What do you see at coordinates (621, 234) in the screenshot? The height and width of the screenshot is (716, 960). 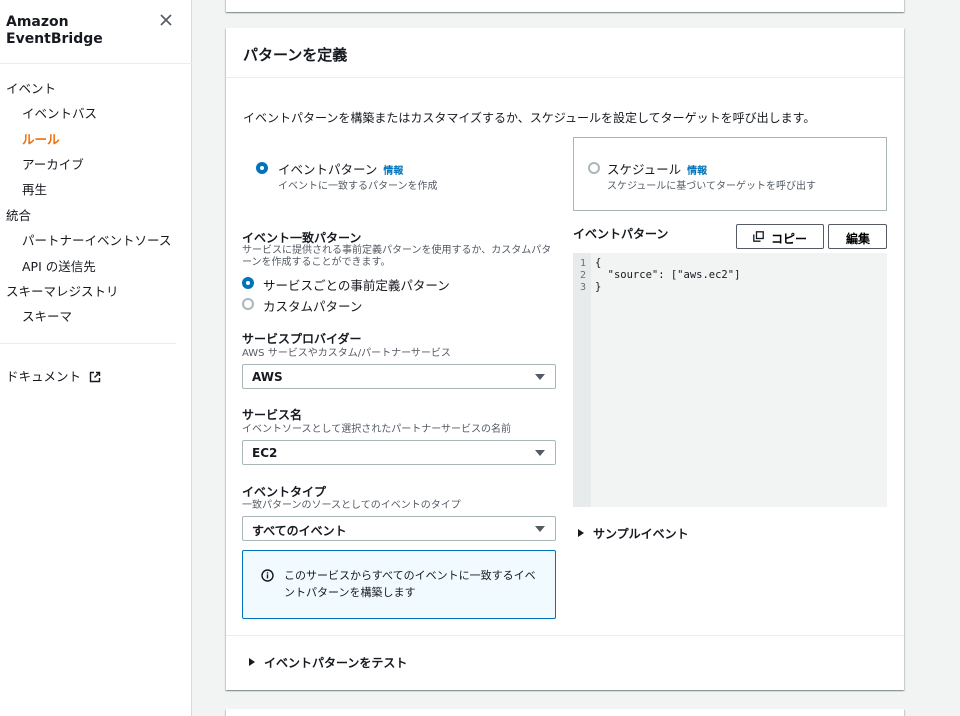 I see `event-pattern-heading: イベントパターン` at bounding box center [621, 234].